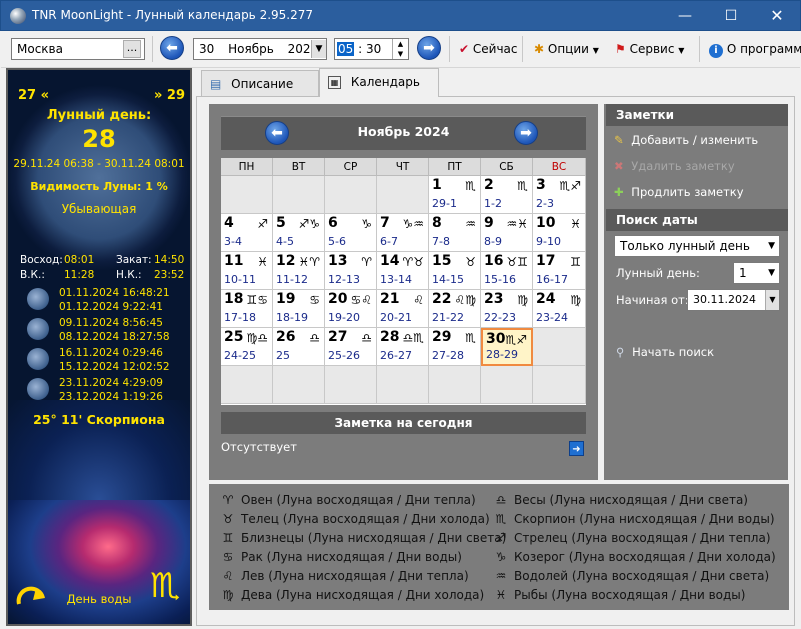 Image resolution: width=801 pixels, height=629 pixels. Describe the element at coordinates (455, 347) in the screenshot. I see `day-cell: 29 ♏ 27-28` at that location.